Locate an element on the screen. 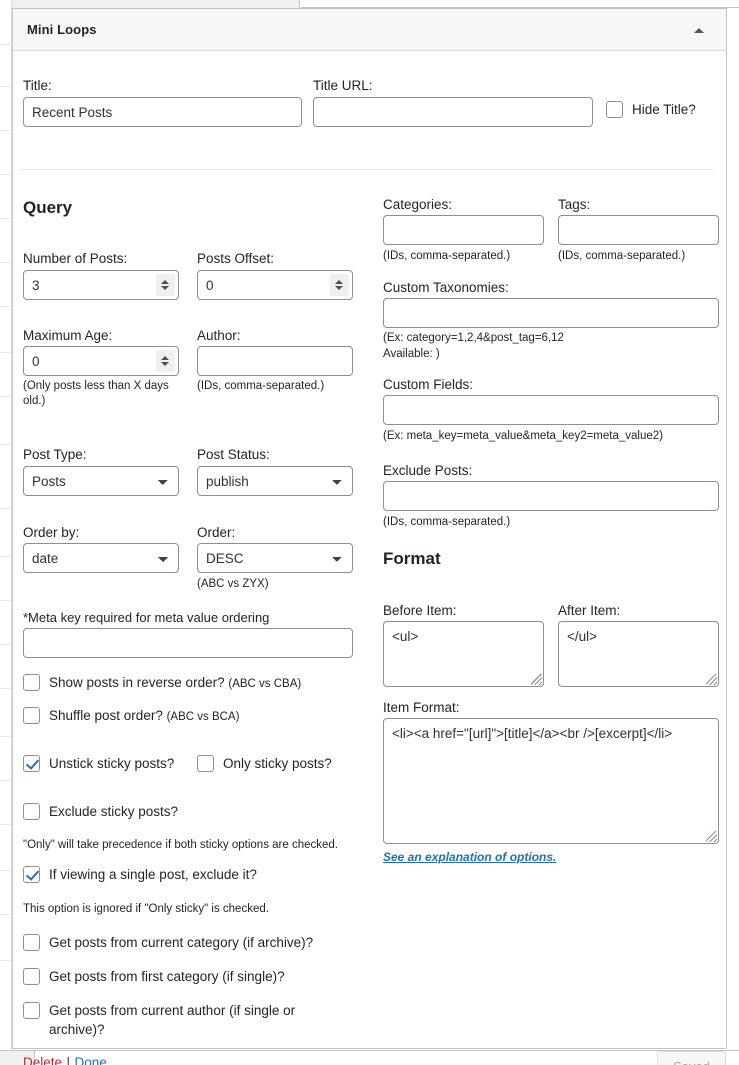  posts-offset-stepper is located at coordinates (339, 285).